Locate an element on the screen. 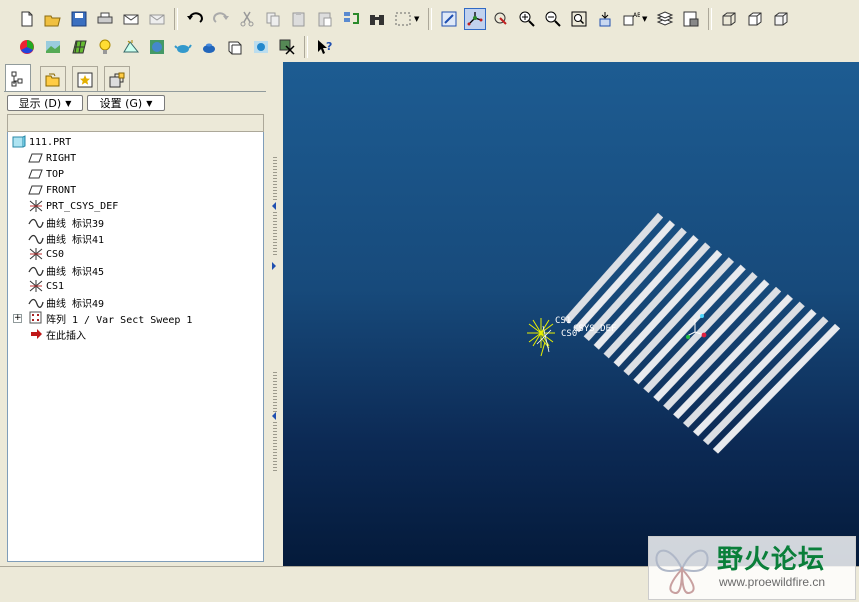 The height and width of the screenshot is (602, 859). watermark-url: www.proewildfire.cn is located at coordinates (772, 582).